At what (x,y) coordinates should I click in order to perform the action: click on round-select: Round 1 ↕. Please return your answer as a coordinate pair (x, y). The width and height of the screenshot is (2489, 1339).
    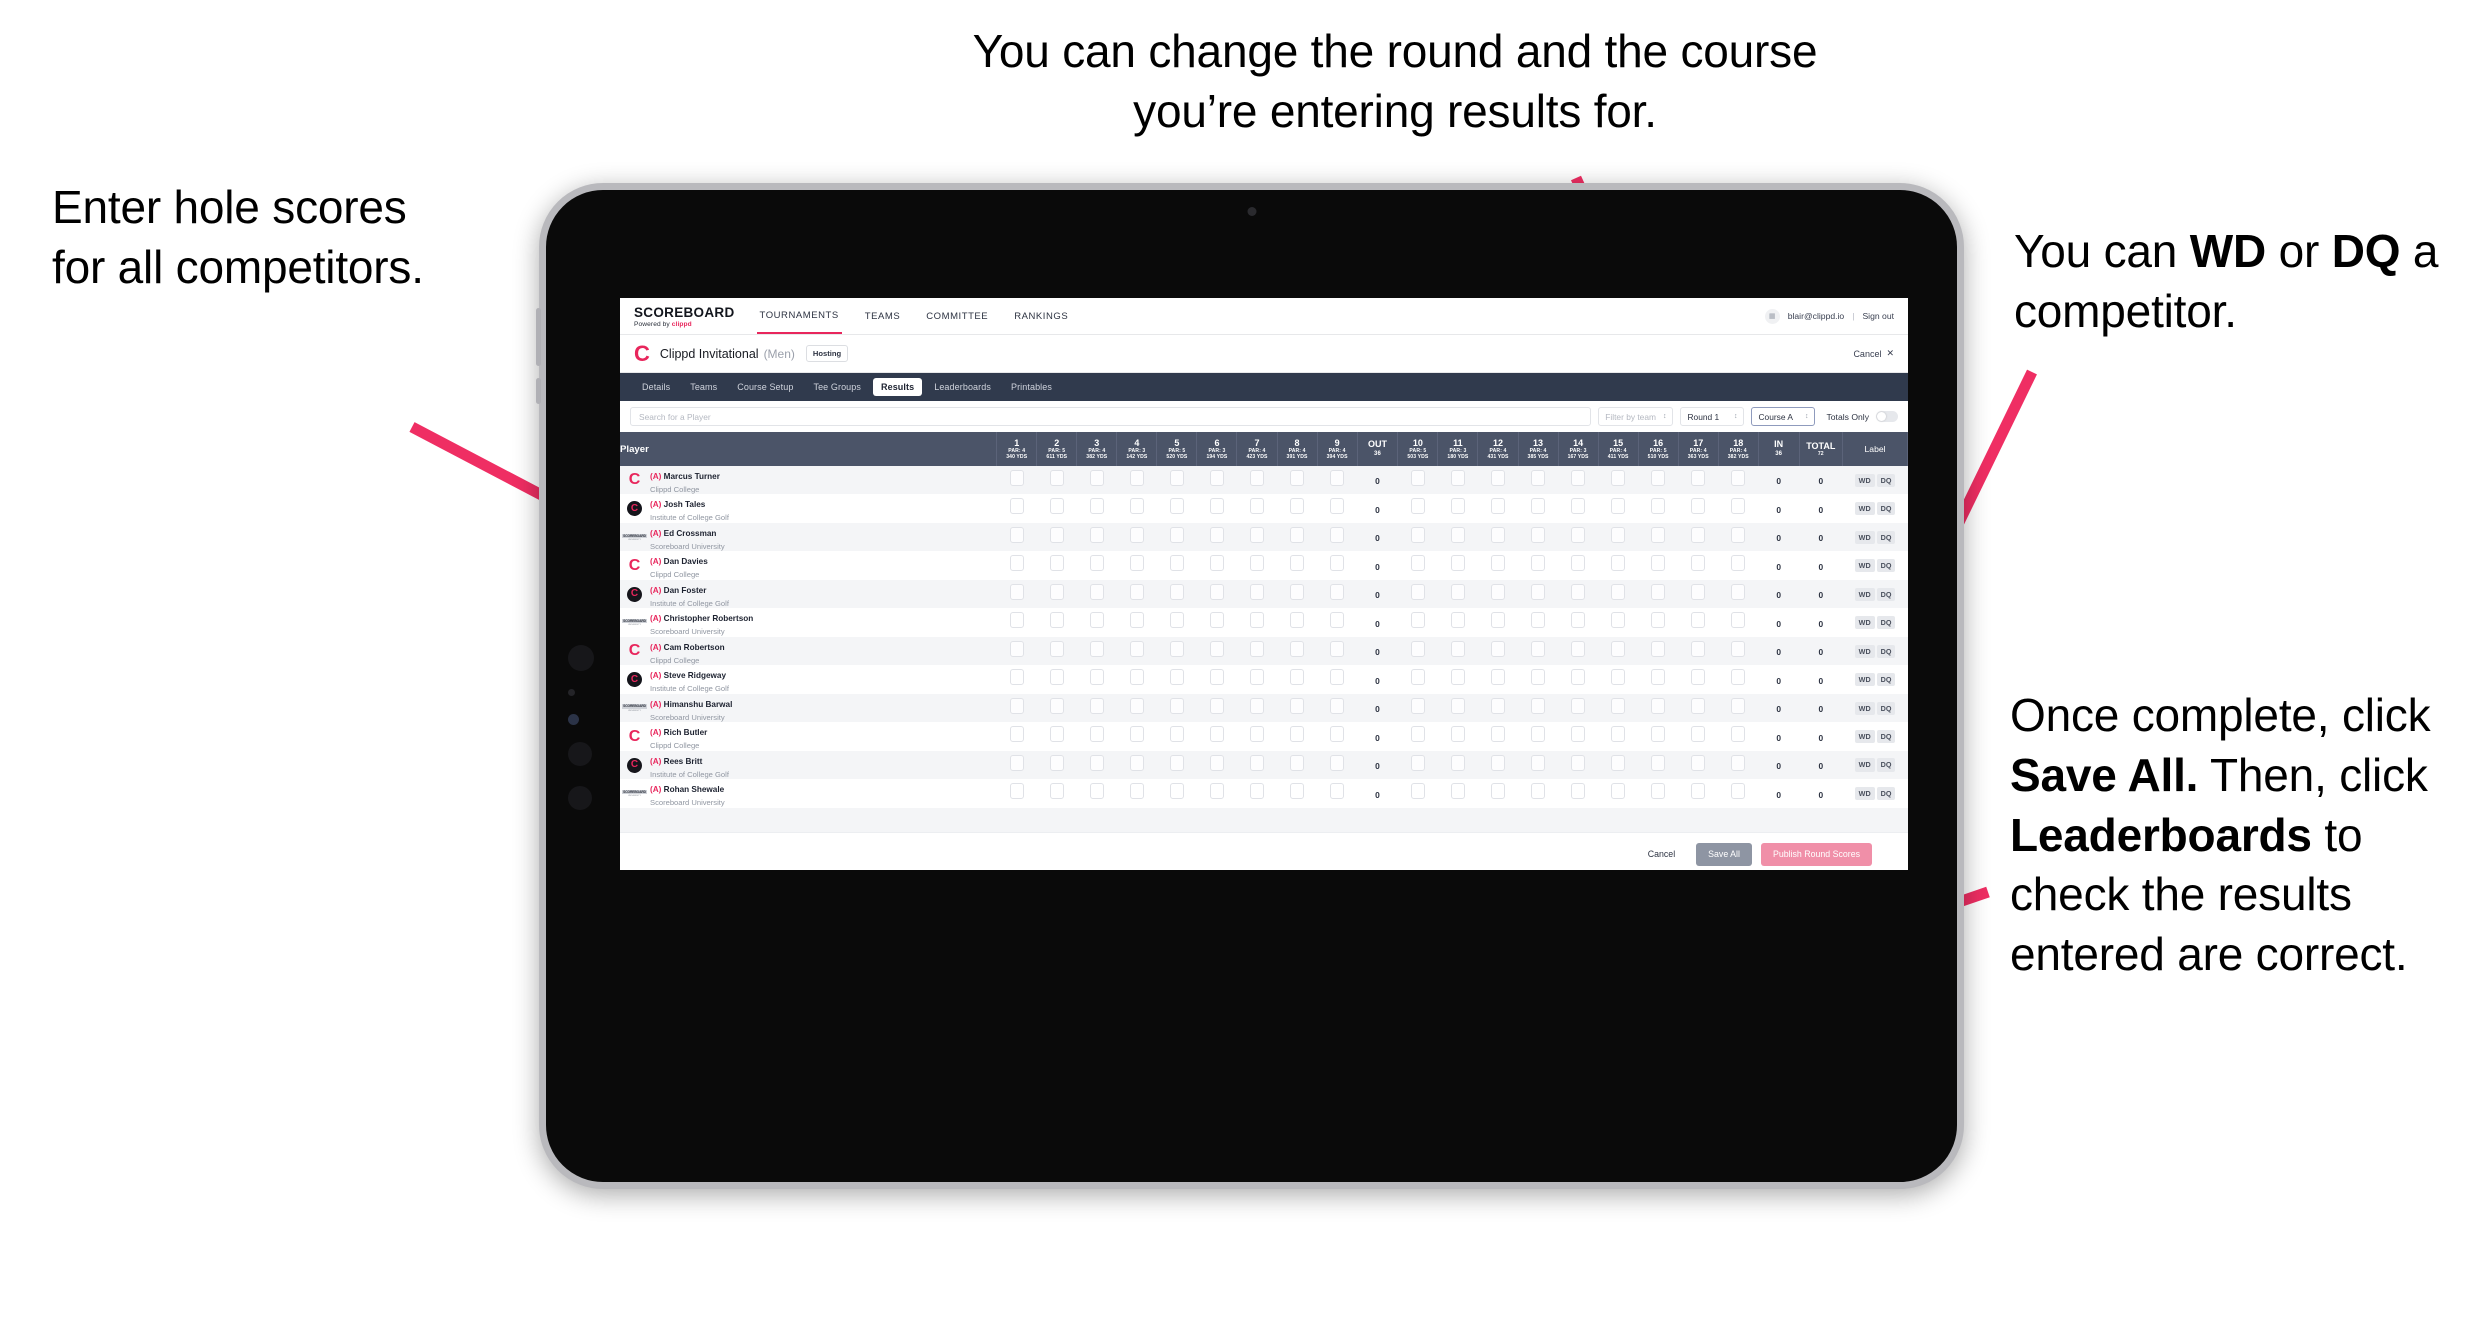
    Looking at the image, I should click on (1712, 416).